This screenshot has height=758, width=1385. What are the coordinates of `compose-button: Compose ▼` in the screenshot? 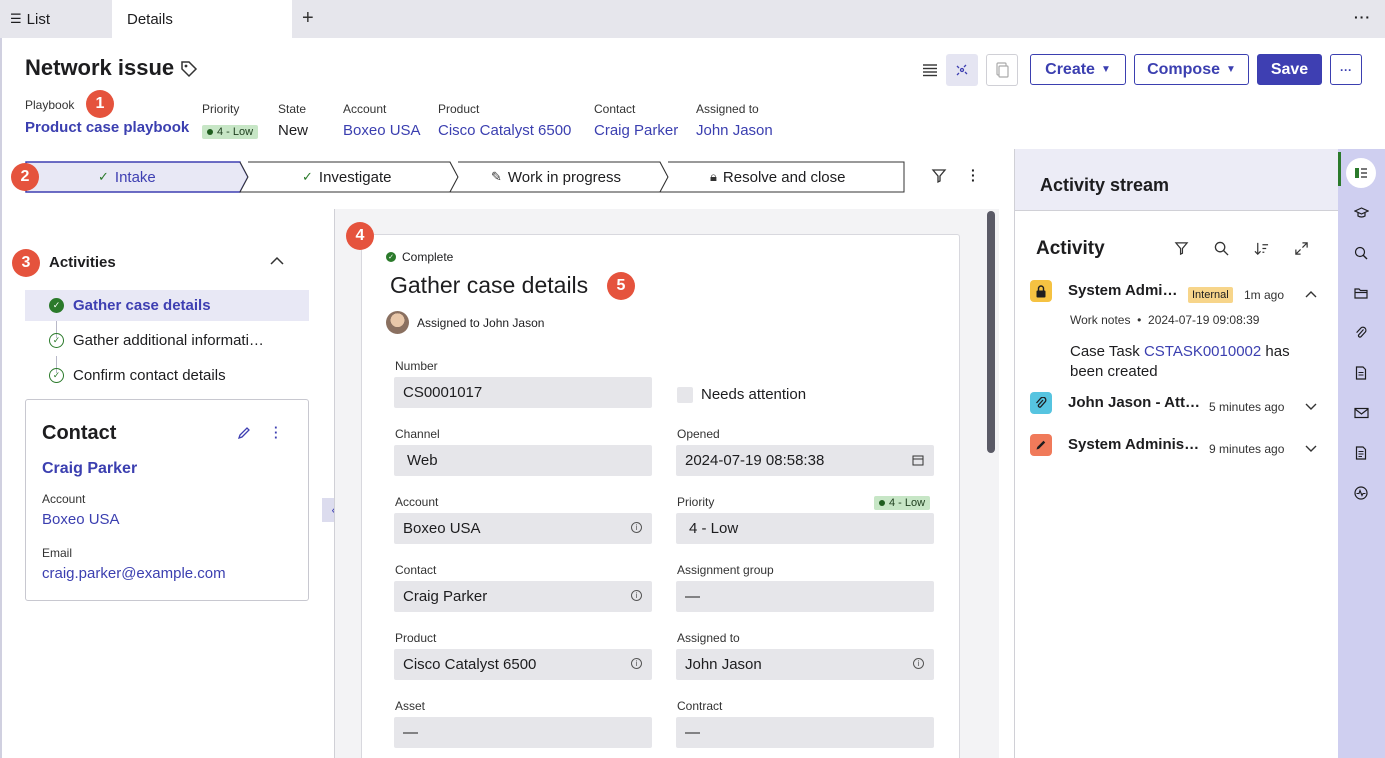 It's located at (1191, 69).